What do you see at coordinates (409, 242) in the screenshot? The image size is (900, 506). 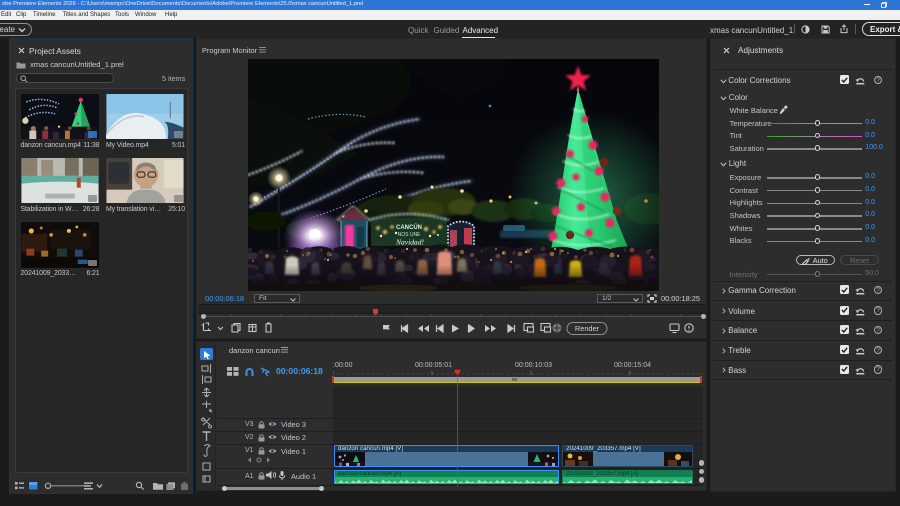 I see `svg-text: Navidad!` at bounding box center [409, 242].